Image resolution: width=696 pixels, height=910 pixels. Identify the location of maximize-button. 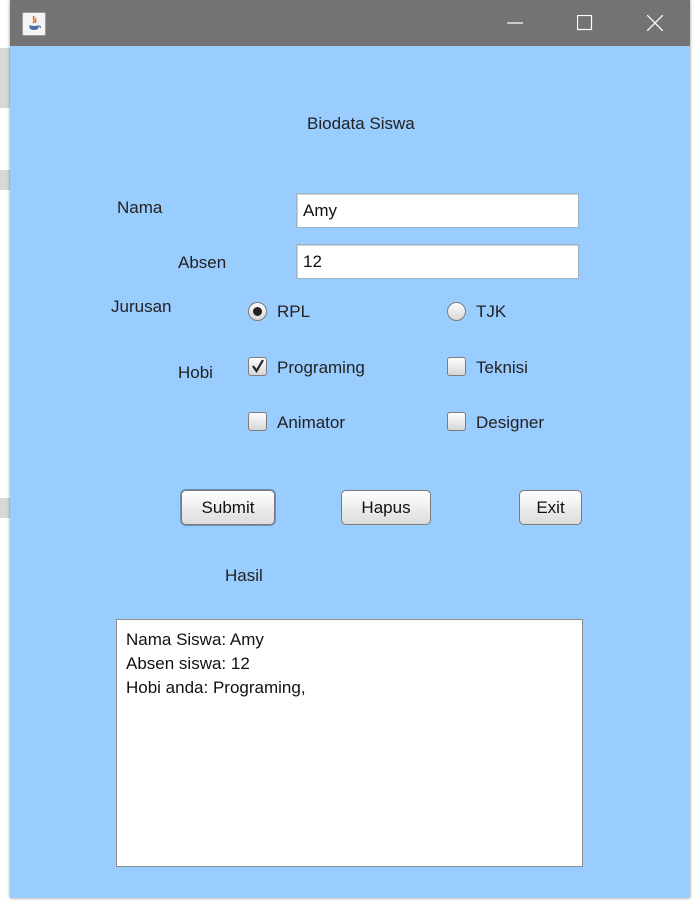
(585, 23).